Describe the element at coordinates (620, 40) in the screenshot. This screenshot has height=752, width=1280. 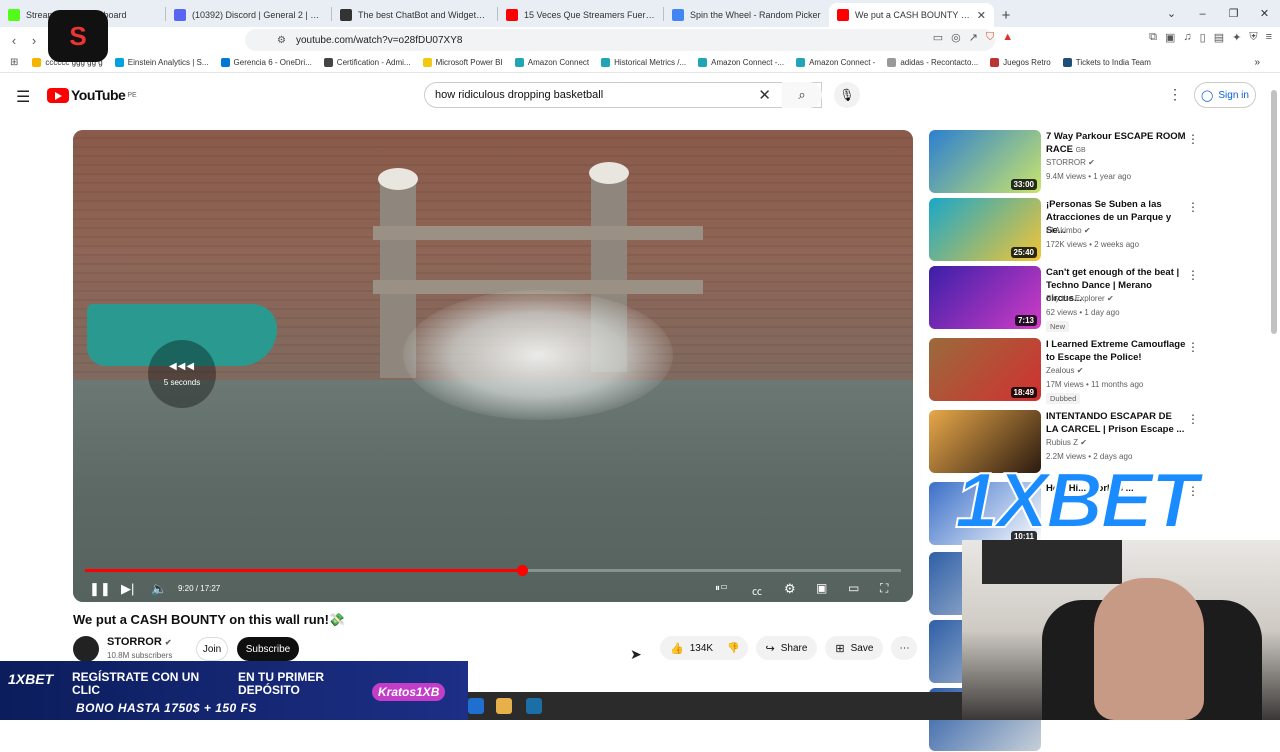
I see `address-bar: ⚙ youtube.com/watch?v=o28fDU07XY8` at that location.